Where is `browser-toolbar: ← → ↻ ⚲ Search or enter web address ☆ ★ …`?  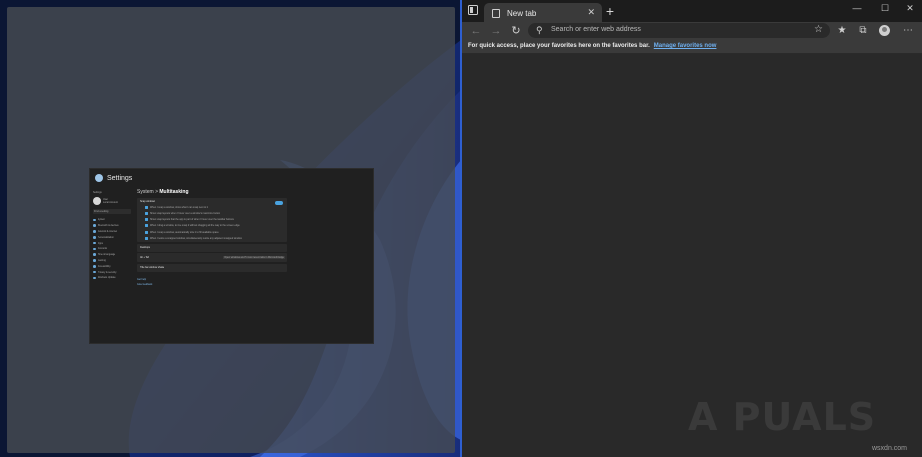 browser-toolbar: ← → ↻ ⚲ Search or enter web address ☆ ★ … is located at coordinates (692, 30).